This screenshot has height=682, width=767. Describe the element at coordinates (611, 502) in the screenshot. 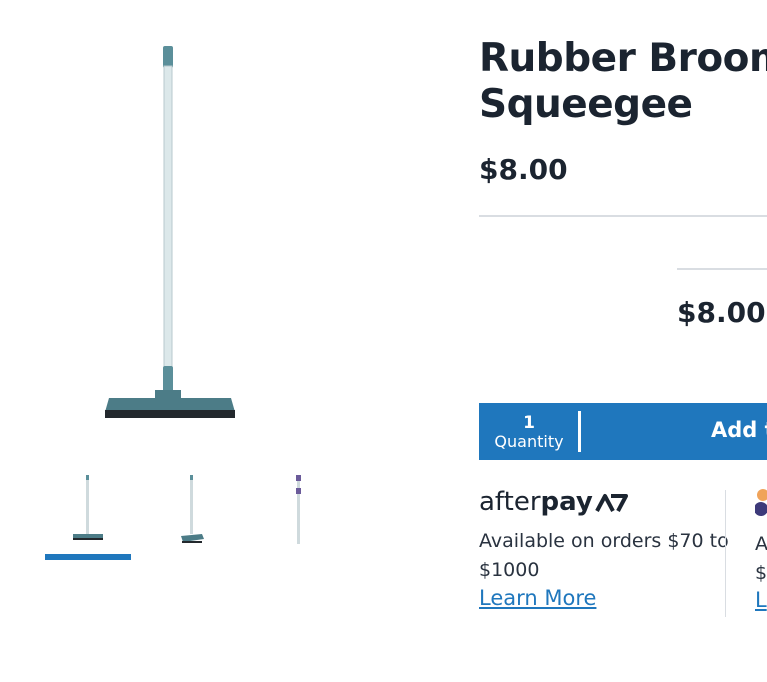

I see `afterpay-arrows-icon` at that location.